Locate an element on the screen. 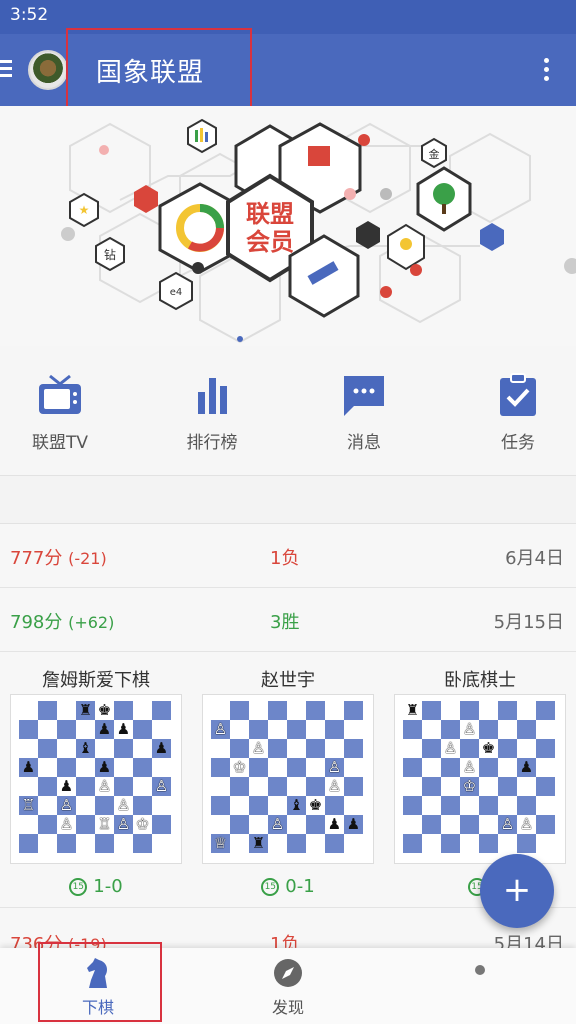  compass-icon is located at coordinates (288, 973).